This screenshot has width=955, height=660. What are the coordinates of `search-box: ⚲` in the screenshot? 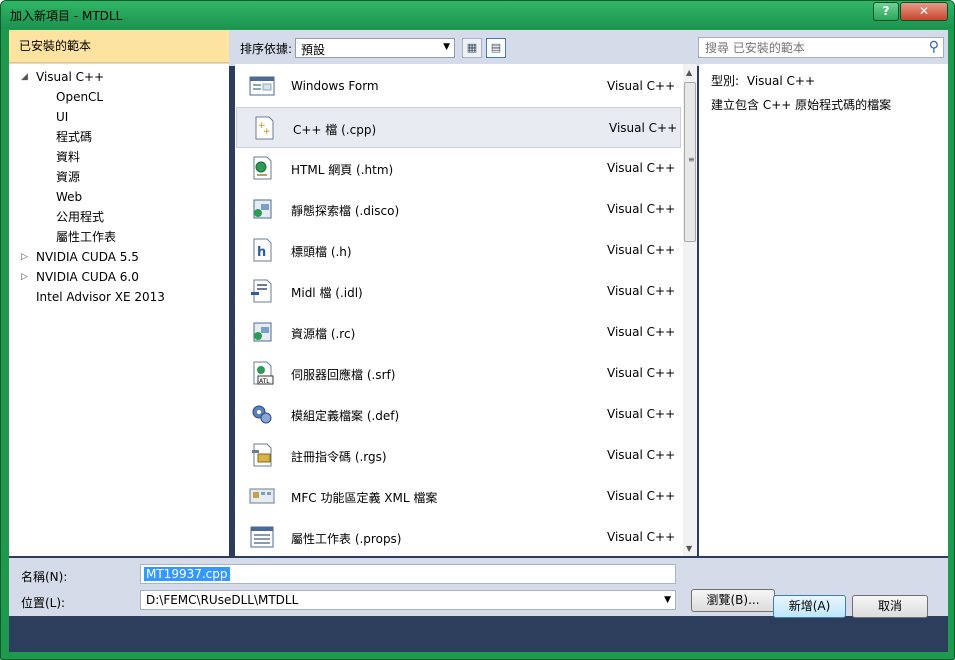 It's located at (821, 47).